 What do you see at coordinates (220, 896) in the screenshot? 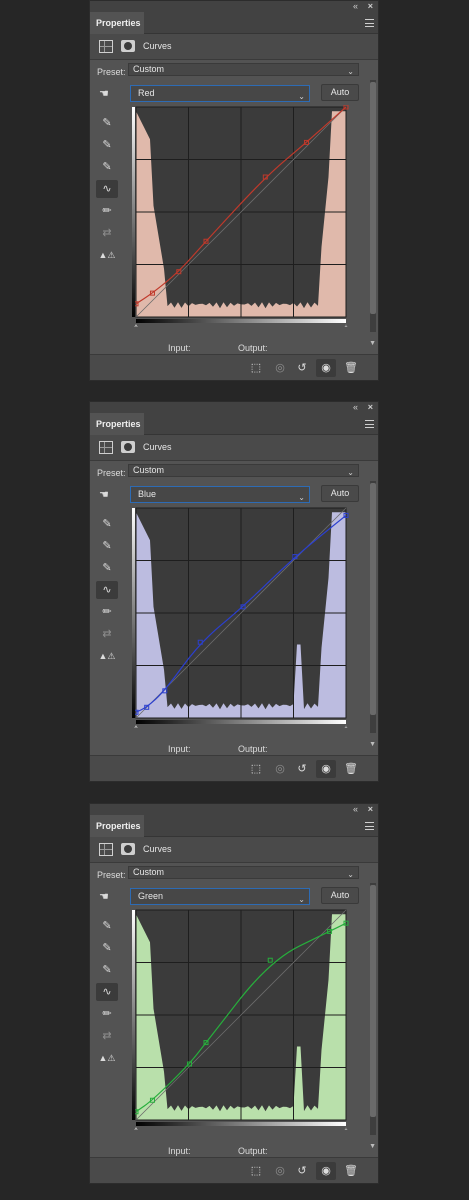
I see `channel-select: Green ⌄` at bounding box center [220, 896].